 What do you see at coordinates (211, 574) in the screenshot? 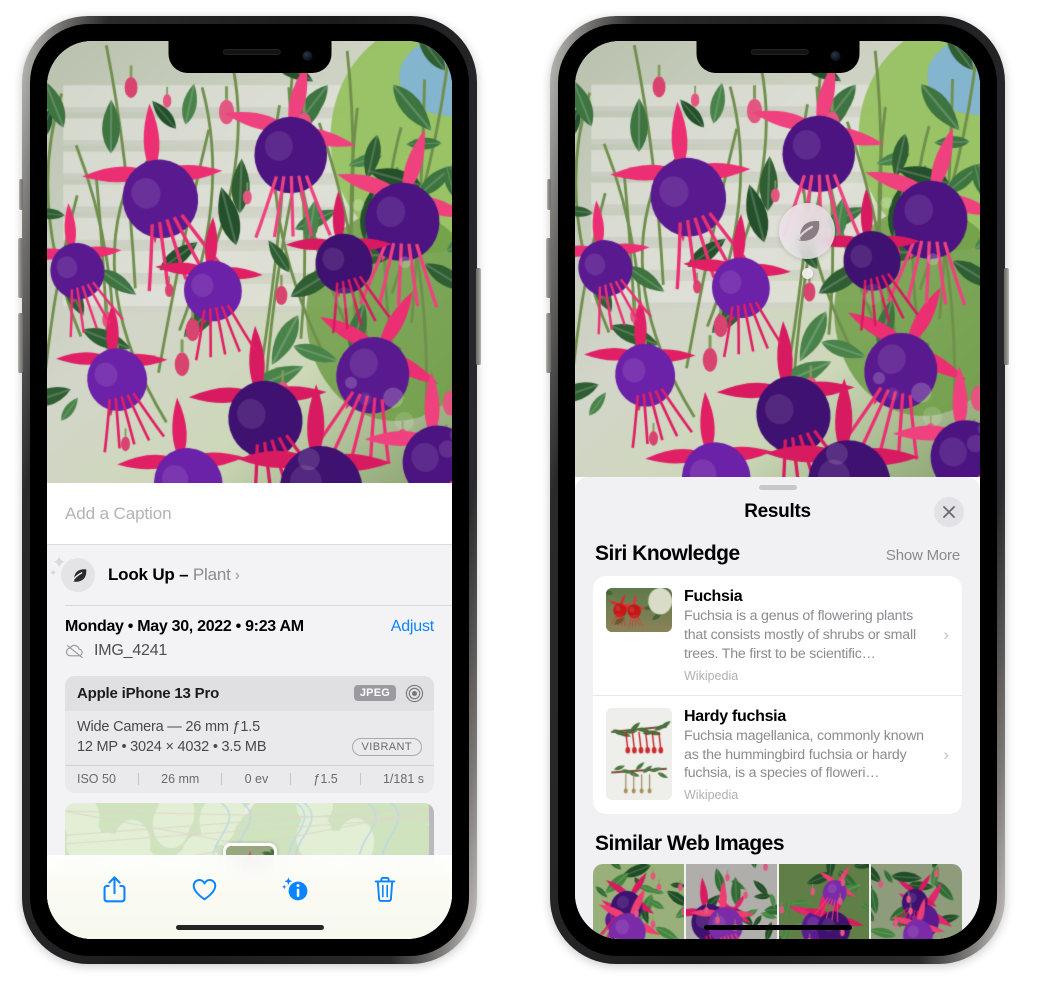
I see `look-up-subject: Plant` at bounding box center [211, 574].